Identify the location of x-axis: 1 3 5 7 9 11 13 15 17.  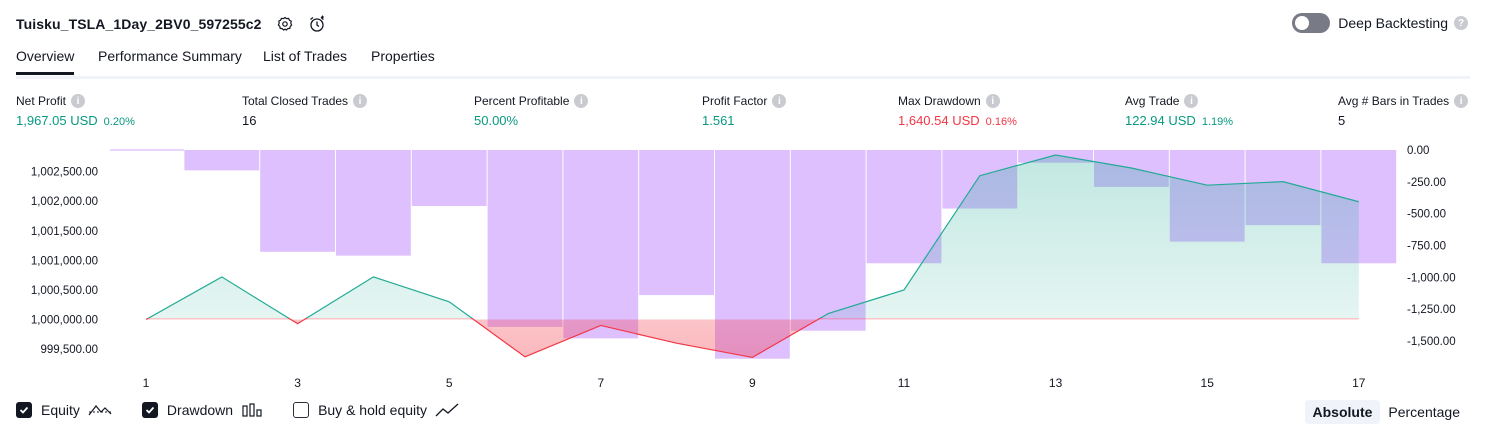
(754, 383).